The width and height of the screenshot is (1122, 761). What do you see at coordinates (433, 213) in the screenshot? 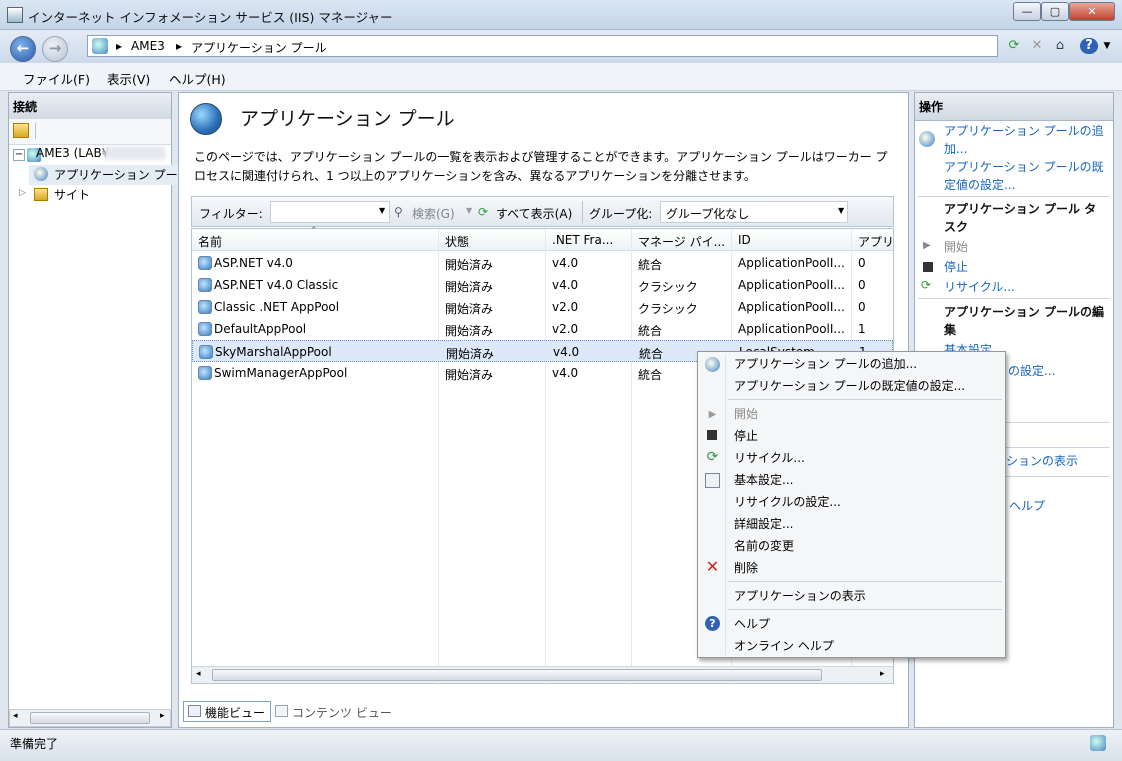
I see `search-button: 検索(G)` at bounding box center [433, 213].